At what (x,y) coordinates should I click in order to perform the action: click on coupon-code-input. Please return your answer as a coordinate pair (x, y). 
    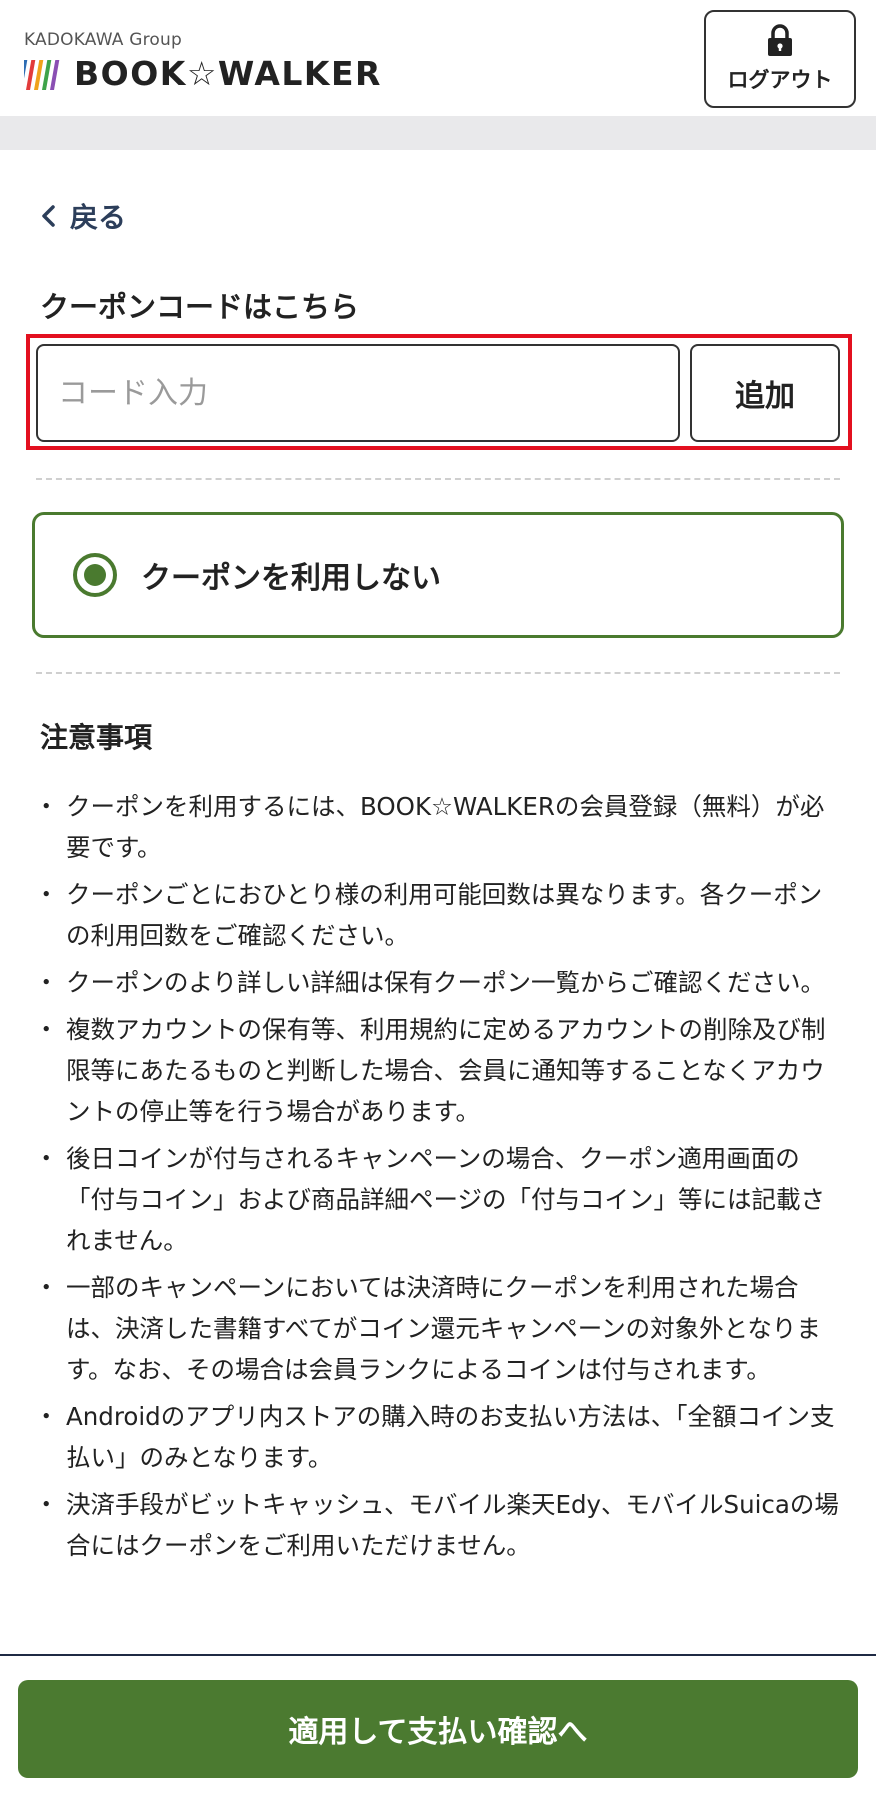
    Looking at the image, I should click on (358, 393).